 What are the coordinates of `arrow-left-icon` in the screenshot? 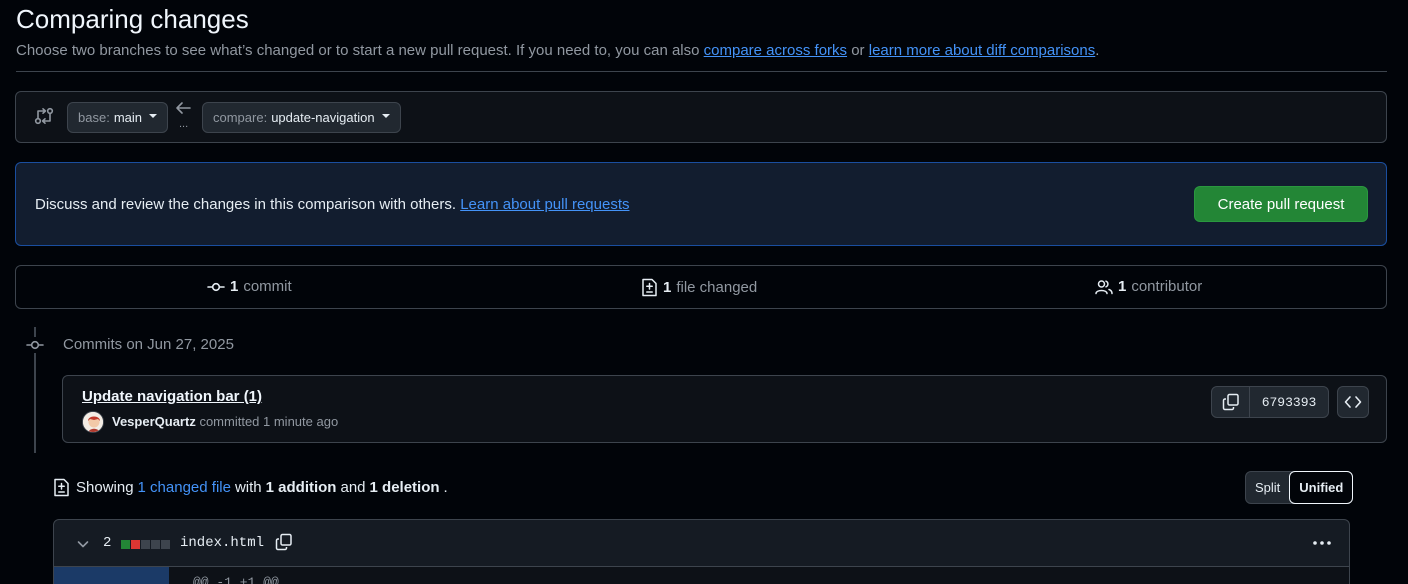 It's located at (183, 108).